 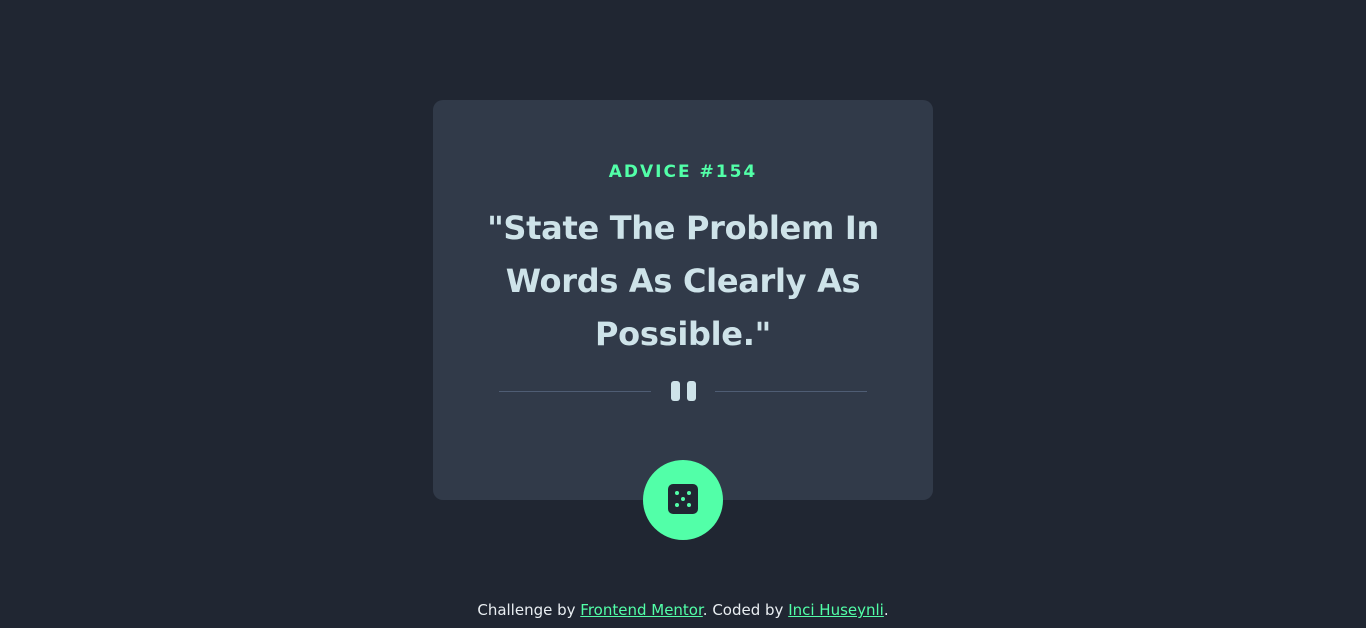 I want to click on divider, so click(x=683, y=391).